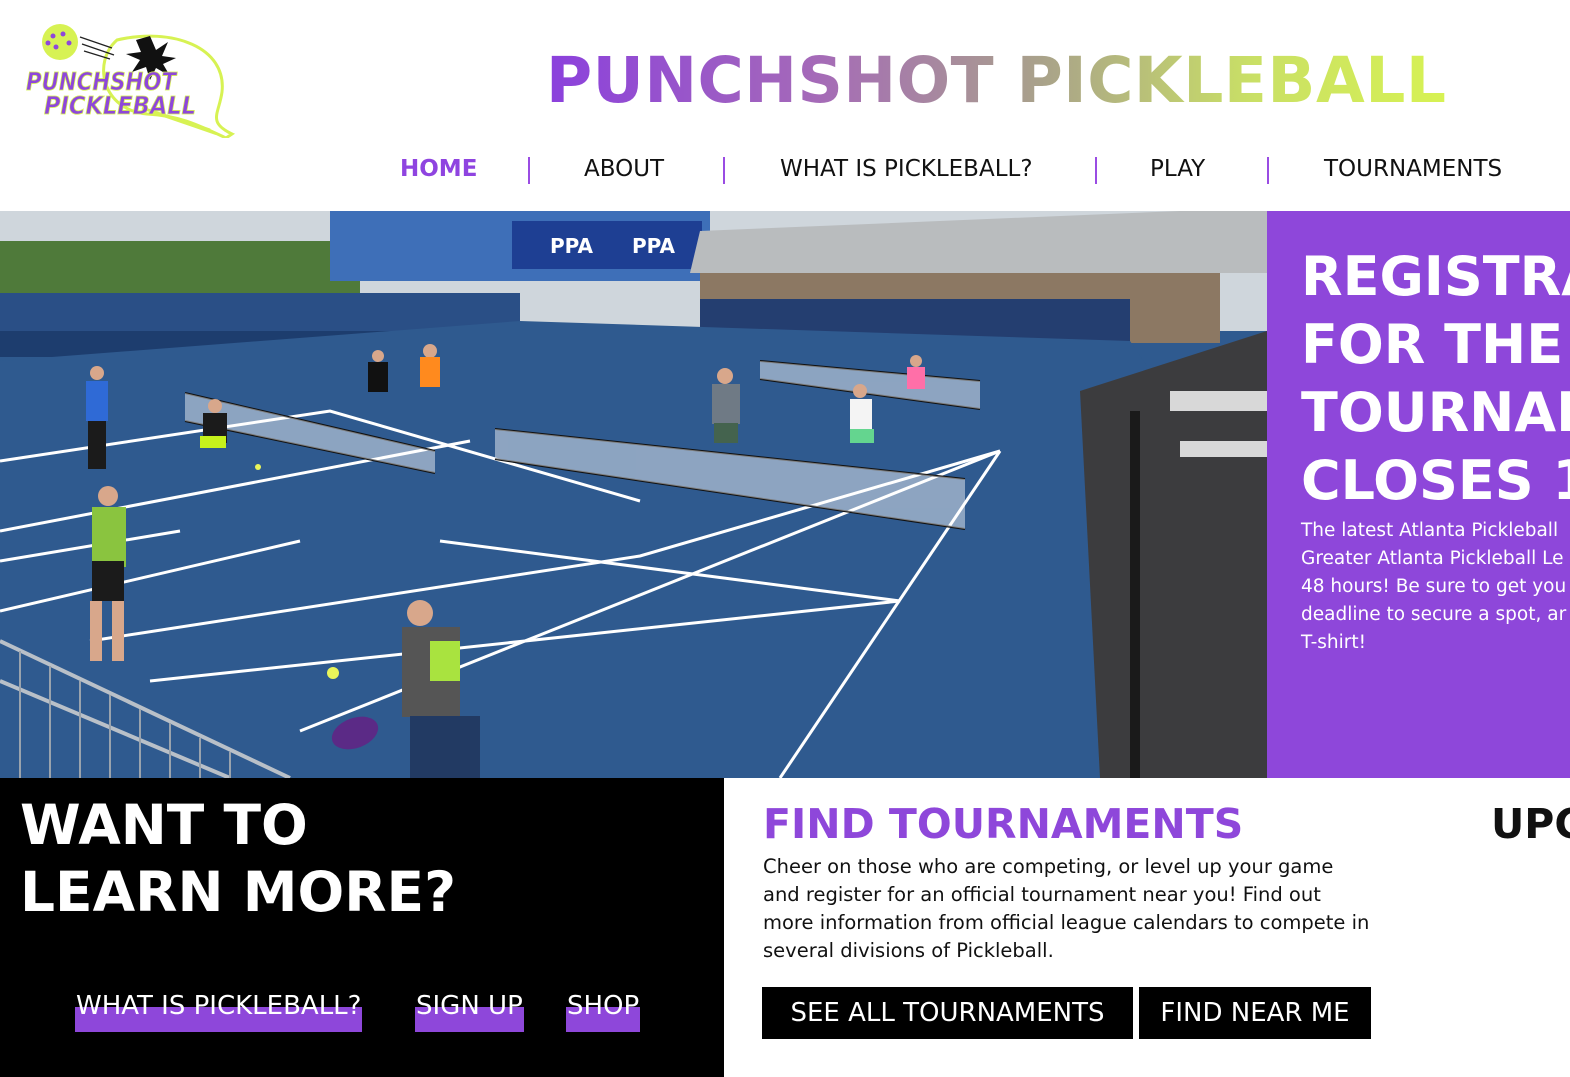 The width and height of the screenshot is (1570, 1077). Describe the element at coordinates (603, 1011) in the screenshot. I see `link-shop: SHOP` at that location.